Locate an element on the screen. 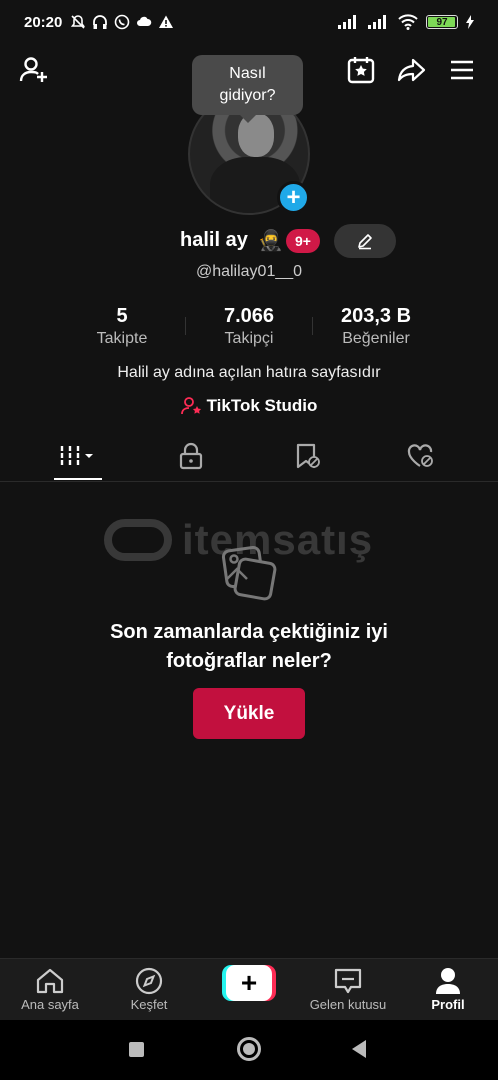  battery-level: 97 is located at coordinates (442, 22).